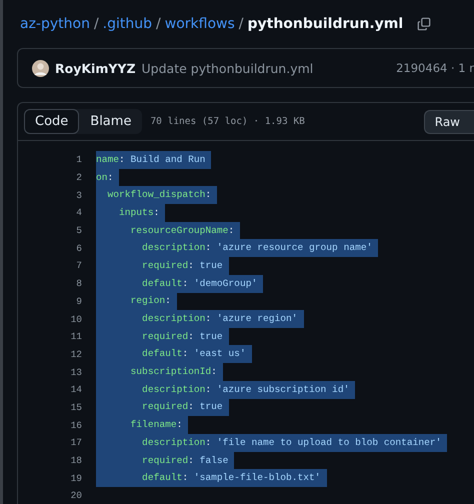  Describe the element at coordinates (325, 24) in the screenshot. I see `file-name: pythonbuildrun.yml` at that location.